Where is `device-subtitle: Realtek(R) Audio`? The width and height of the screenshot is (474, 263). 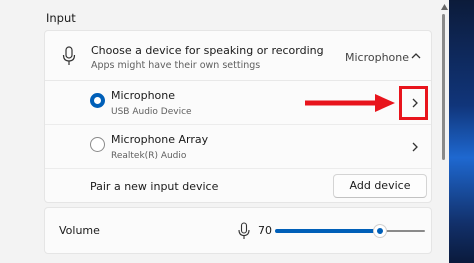
device-subtitle: Realtek(R) Audio is located at coordinates (149, 156).